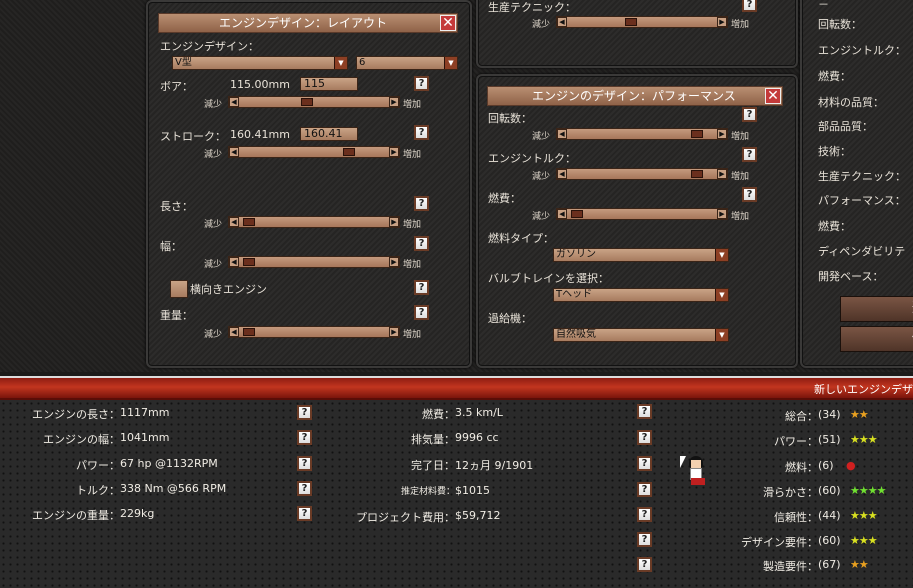 This screenshot has height=588, width=913. What do you see at coordinates (801, 467) in the screenshot?
I see `rating-label: 燃料：` at bounding box center [801, 467].